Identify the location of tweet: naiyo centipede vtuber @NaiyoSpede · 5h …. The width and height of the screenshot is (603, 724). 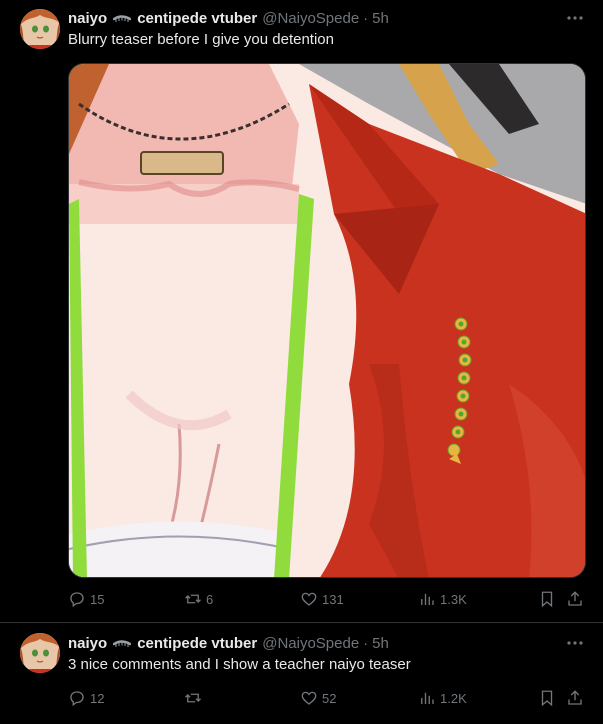
(301, 673).